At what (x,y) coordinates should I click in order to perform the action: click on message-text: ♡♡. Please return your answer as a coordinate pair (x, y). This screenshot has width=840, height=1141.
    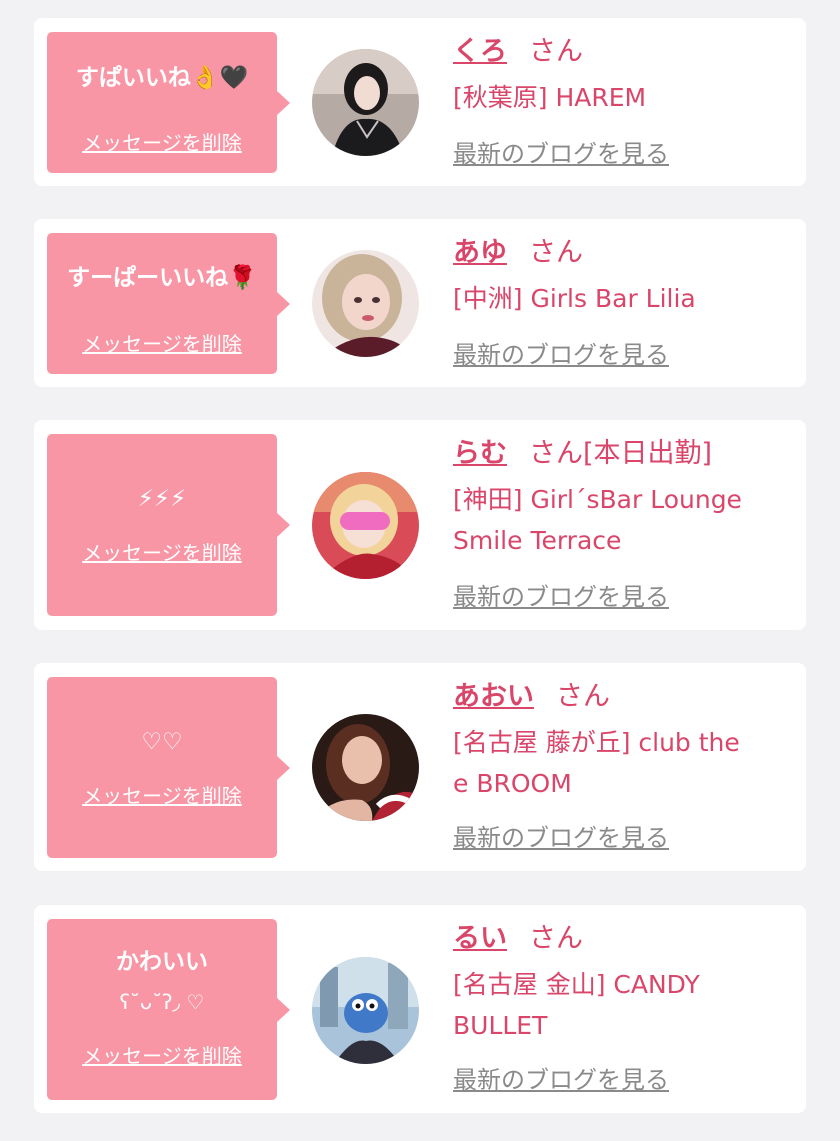
    Looking at the image, I should click on (162, 742).